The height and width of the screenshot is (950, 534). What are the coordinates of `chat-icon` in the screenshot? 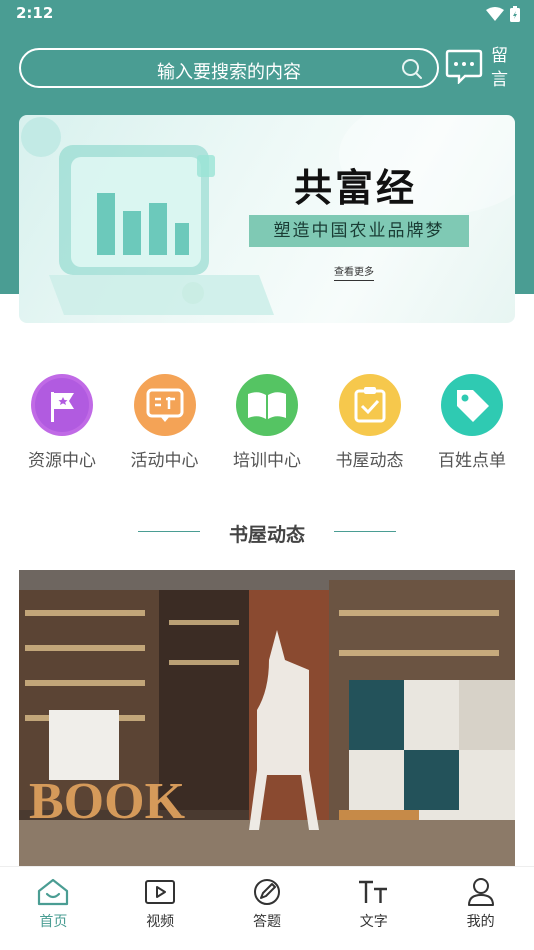 It's located at (164, 405).